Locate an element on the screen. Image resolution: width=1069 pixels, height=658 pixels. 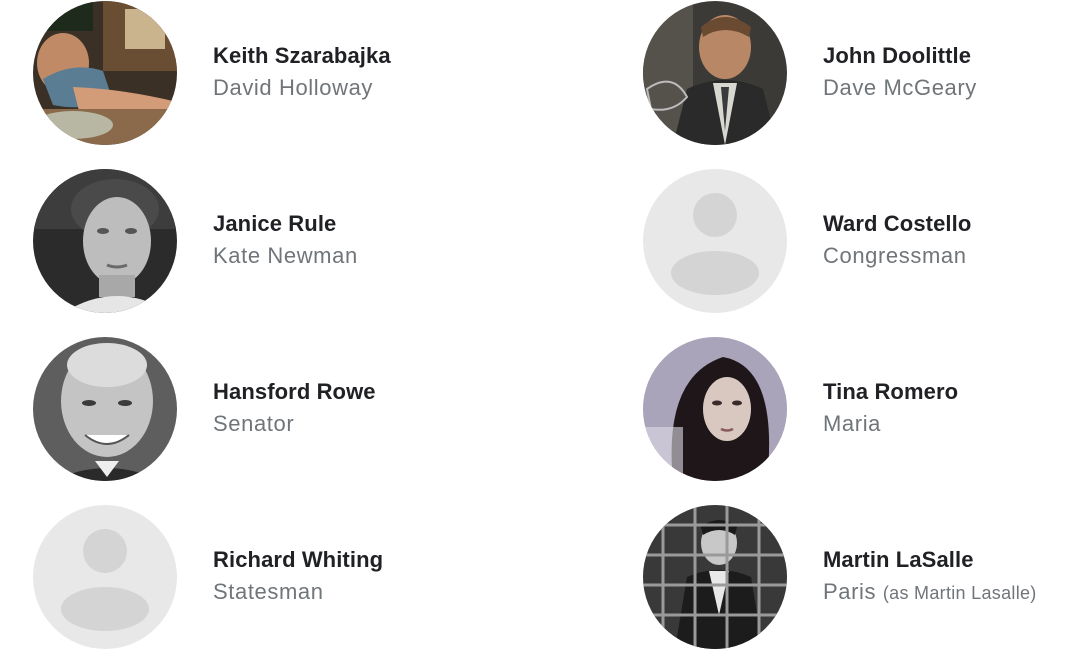
cast-card-martin-lasalle: Martin LaSalle Paris (as Martin Lasalle) is located at coordinates (856, 577).